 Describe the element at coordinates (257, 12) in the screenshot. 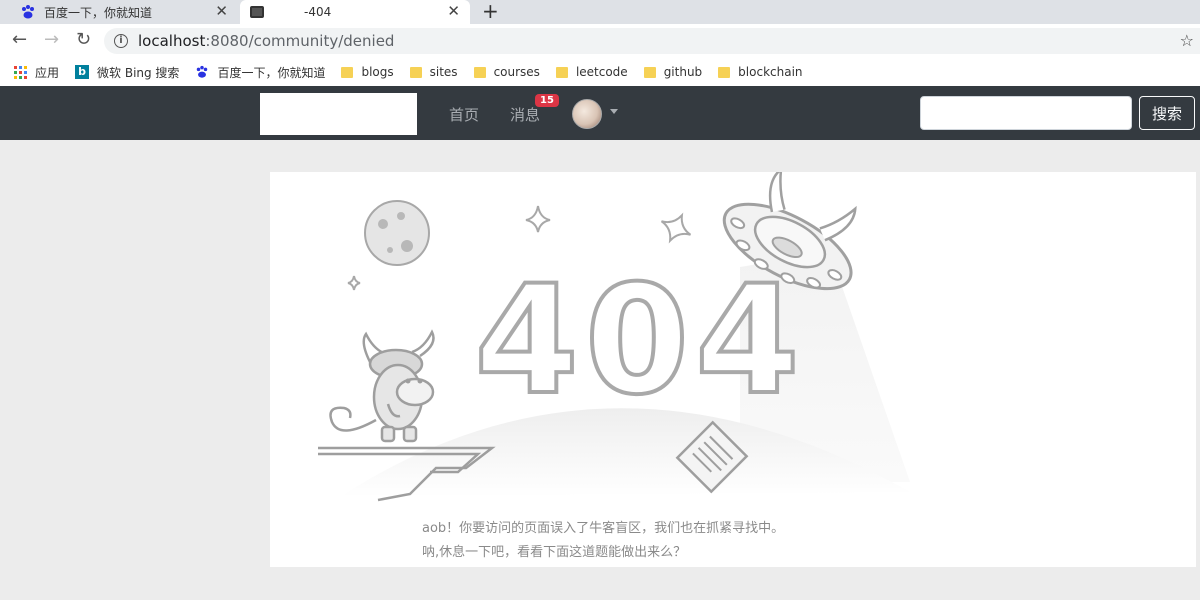

I see `page-icon` at that location.